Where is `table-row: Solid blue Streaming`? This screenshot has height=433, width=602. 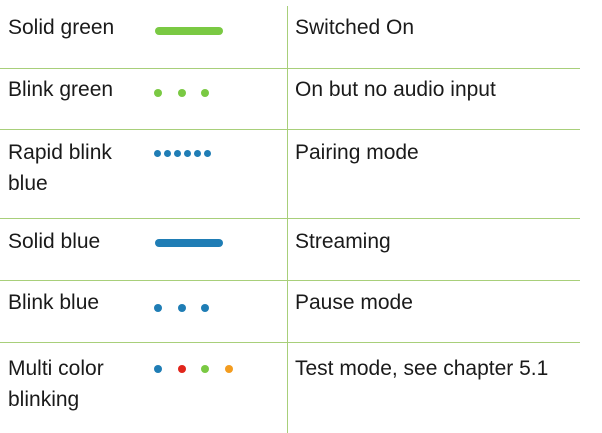
table-row: Solid blue Streaming is located at coordinates (290, 250).